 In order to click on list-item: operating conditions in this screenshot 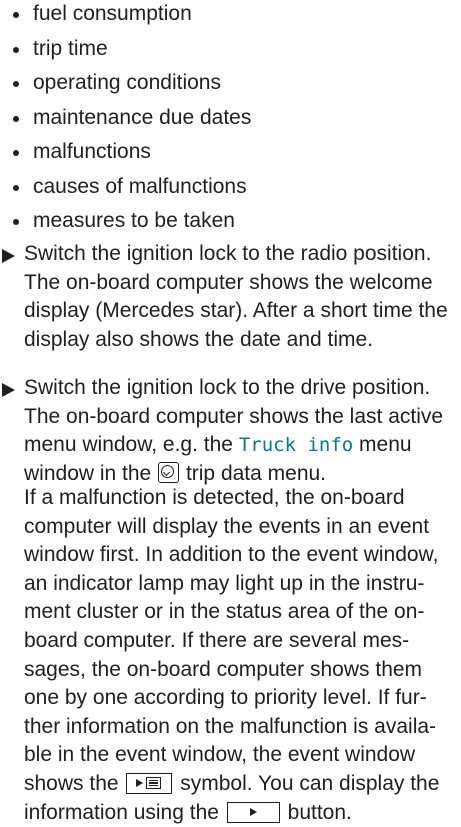, I will do `click(233, 88)`.